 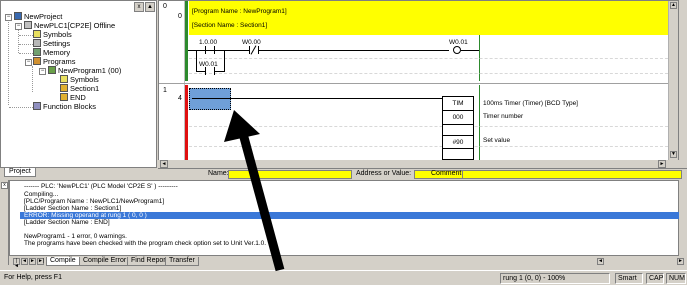 What do you see at coordinates (676, 278) in the screenshot?
I see `status-num: NUM` at bounding box center [676, 278].